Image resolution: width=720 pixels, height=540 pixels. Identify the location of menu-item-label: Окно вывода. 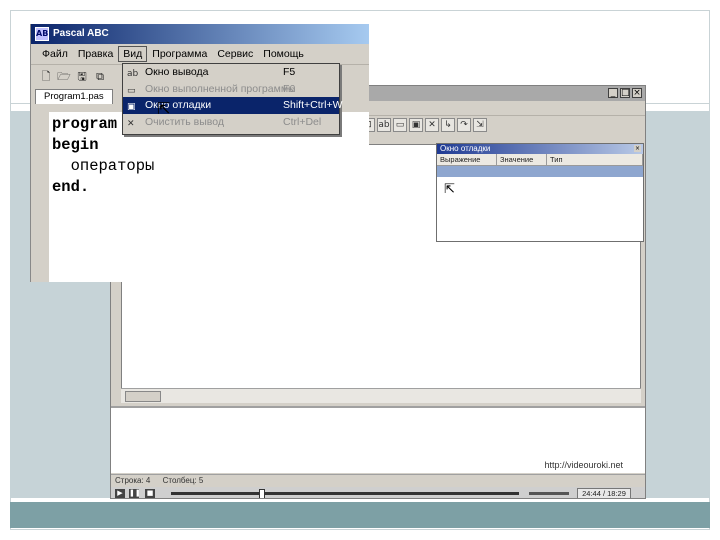
(177, 72).